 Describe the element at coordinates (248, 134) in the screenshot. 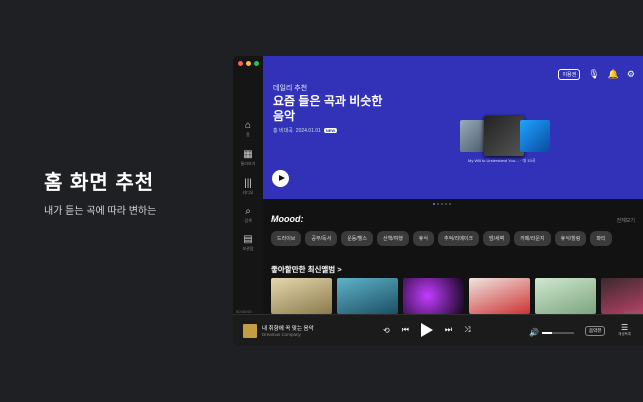

I see `sidebar-item-label: 홈` at that location.